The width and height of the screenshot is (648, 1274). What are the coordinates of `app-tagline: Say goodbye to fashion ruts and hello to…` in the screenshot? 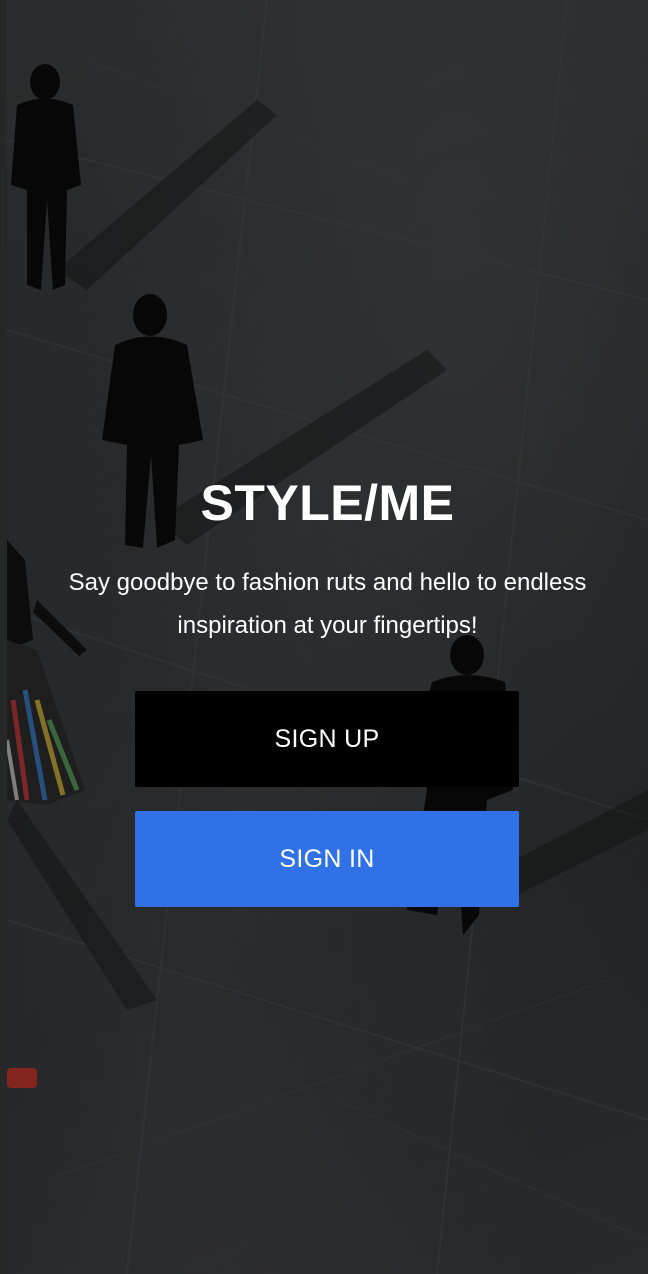 It's located at (327, 604).